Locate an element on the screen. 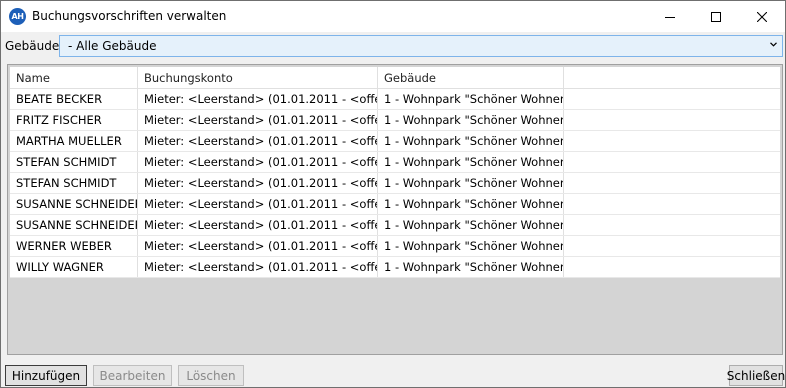  cell-name: BEATE BECKER is located at coordinates (74, 99).